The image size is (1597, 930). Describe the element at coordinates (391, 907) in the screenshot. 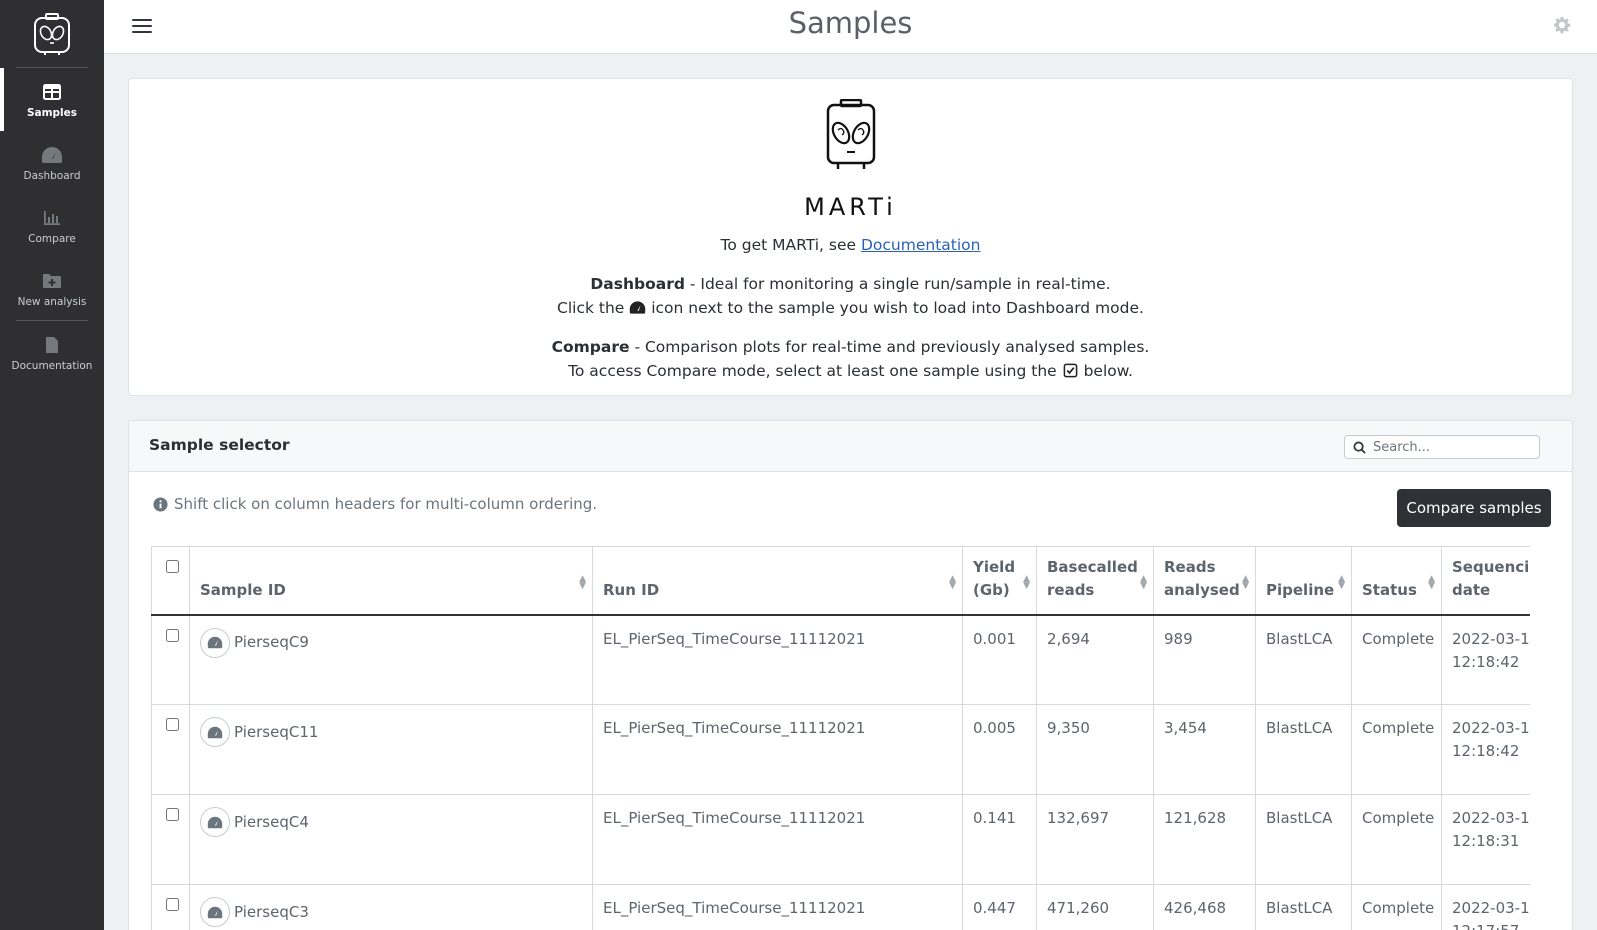

I see `sample-id-cell: PierseqC3` at that location.